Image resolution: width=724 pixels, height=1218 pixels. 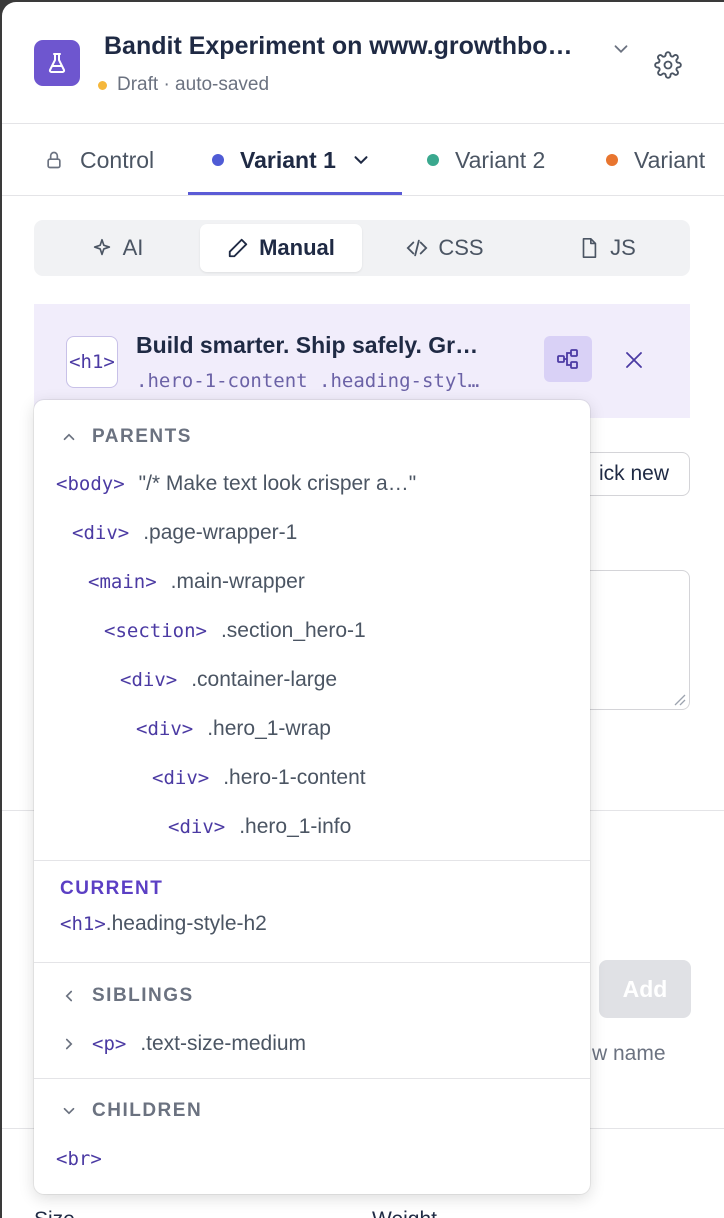 I want to click on tab-label: Control, so click(x=117, y=159).